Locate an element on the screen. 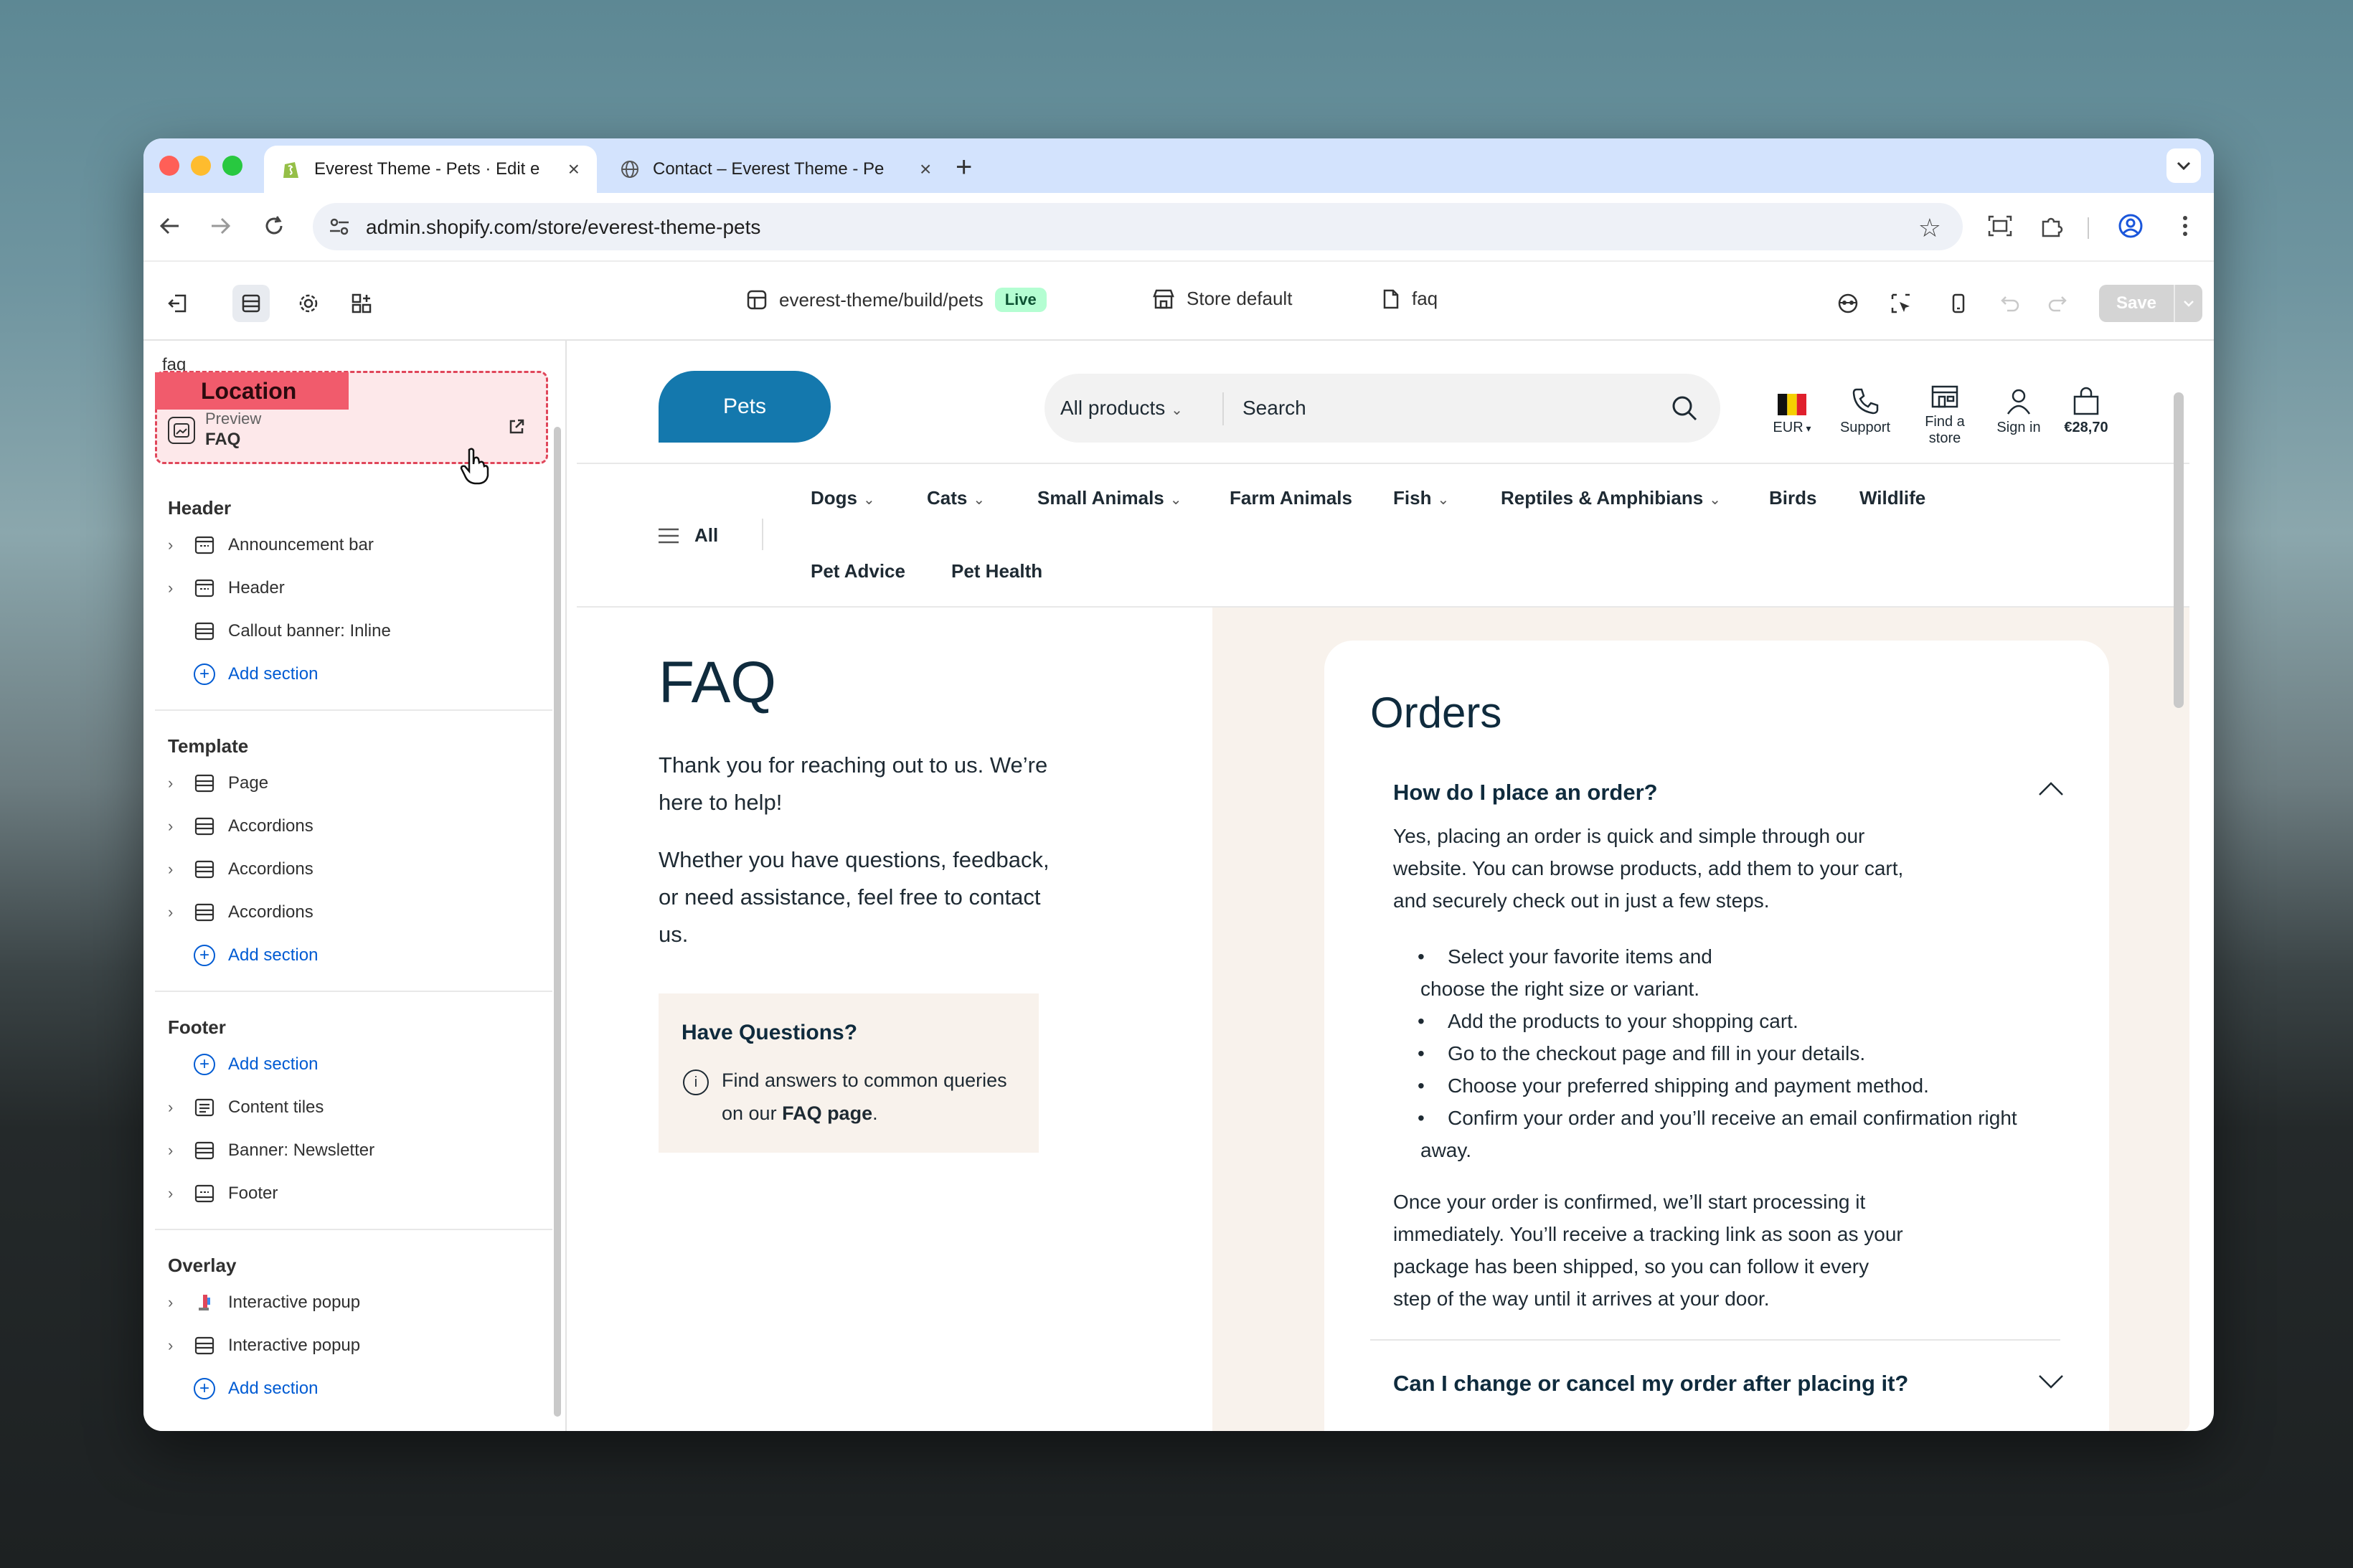  mobile-preview-icon is located at coordinates (1959, 304).